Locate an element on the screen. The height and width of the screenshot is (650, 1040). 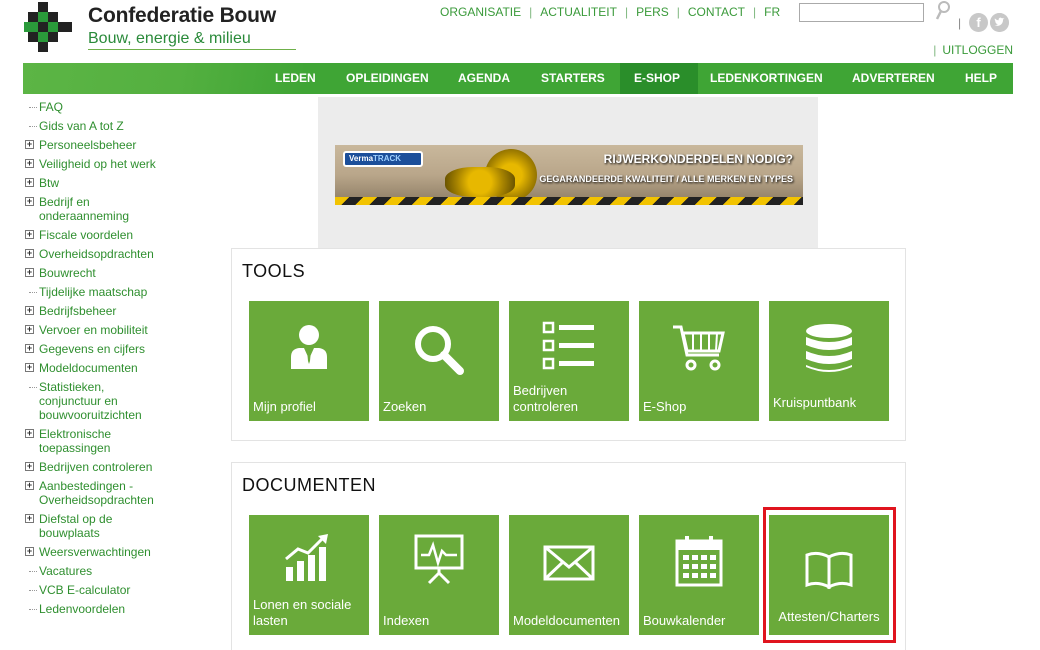
sidebar-item-label: Elektronische toepassingen is located at coordinates (75, 441).